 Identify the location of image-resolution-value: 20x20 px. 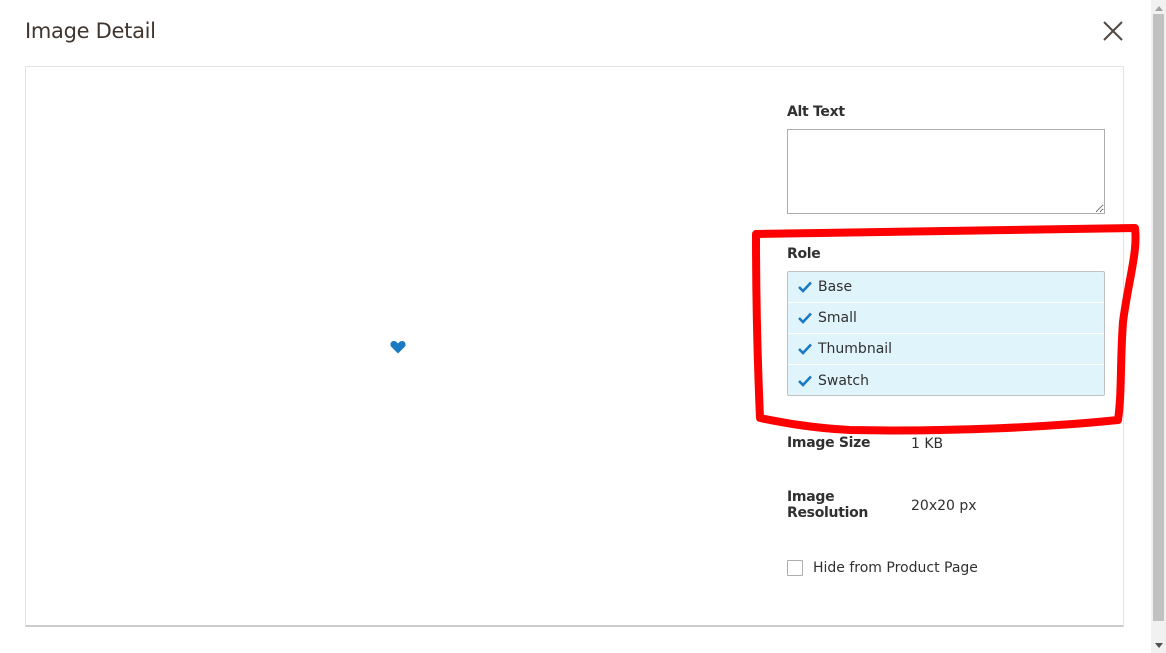
(944, 506).